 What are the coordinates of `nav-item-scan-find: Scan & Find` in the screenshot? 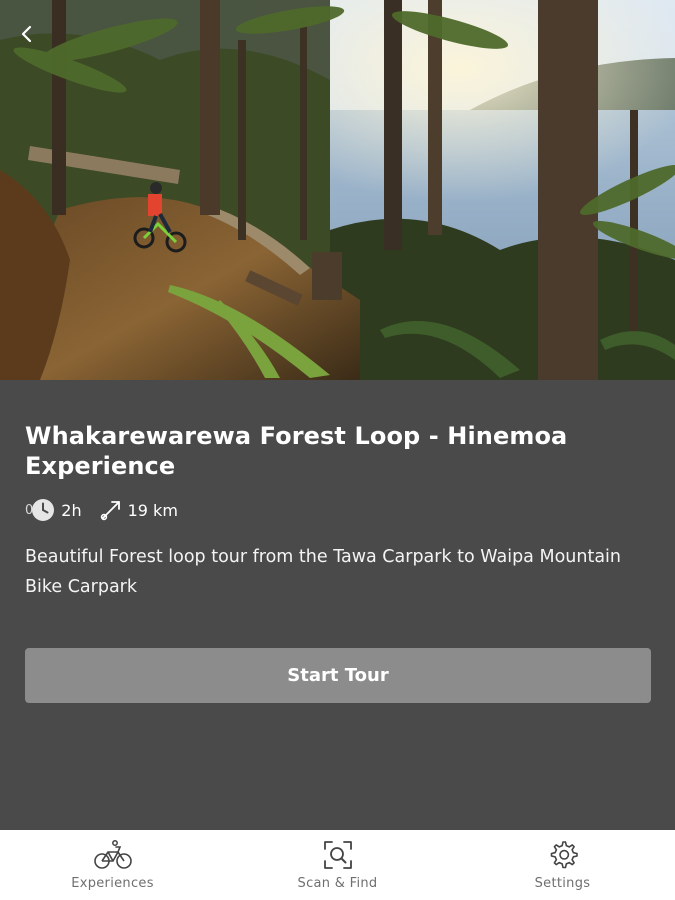 It's located at (337, 865).